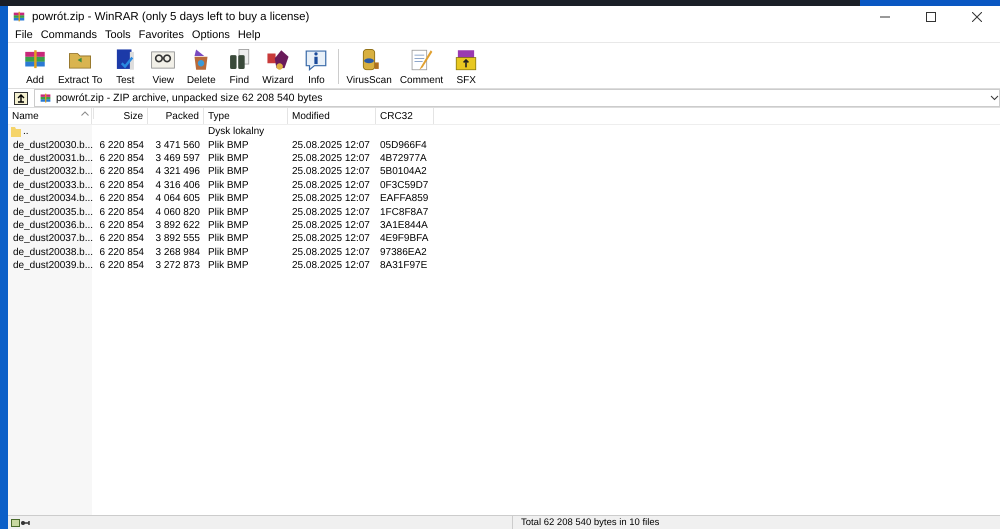  What do you see at coordinates (177, 172) in the screenshot?
I see `table-cell-text: 4 321 496` at bounding box center [177, 172].